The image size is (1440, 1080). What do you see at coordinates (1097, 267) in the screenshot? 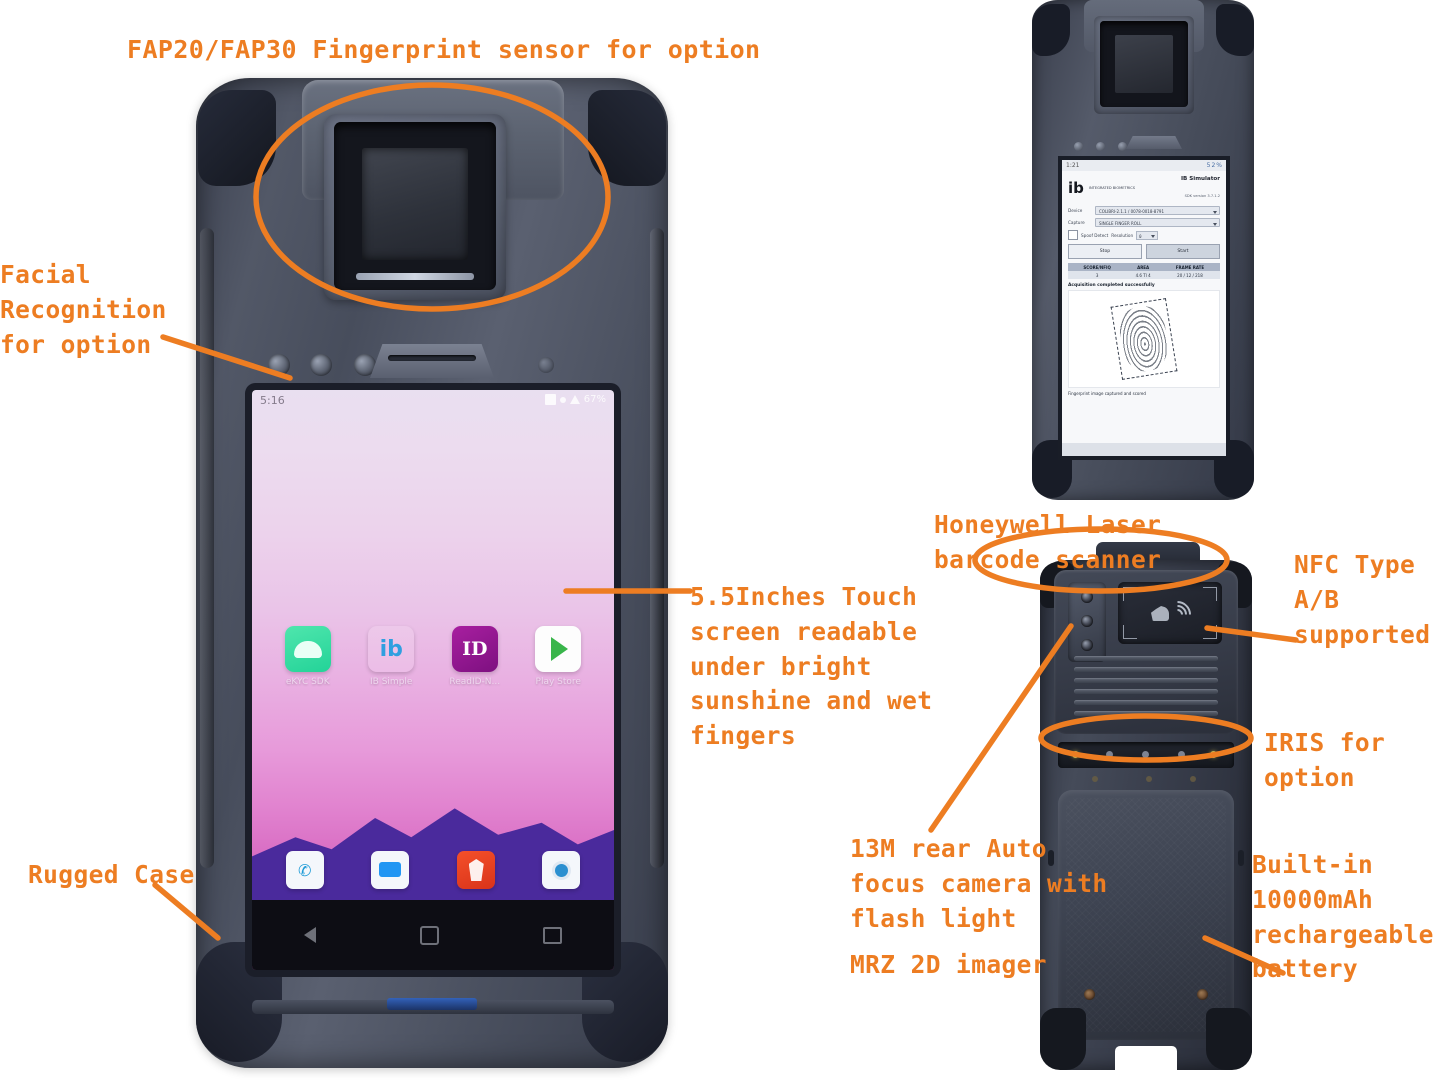
I see `table-header-cell: SCORE/NFIQ` at bounding box center [1097, 267].